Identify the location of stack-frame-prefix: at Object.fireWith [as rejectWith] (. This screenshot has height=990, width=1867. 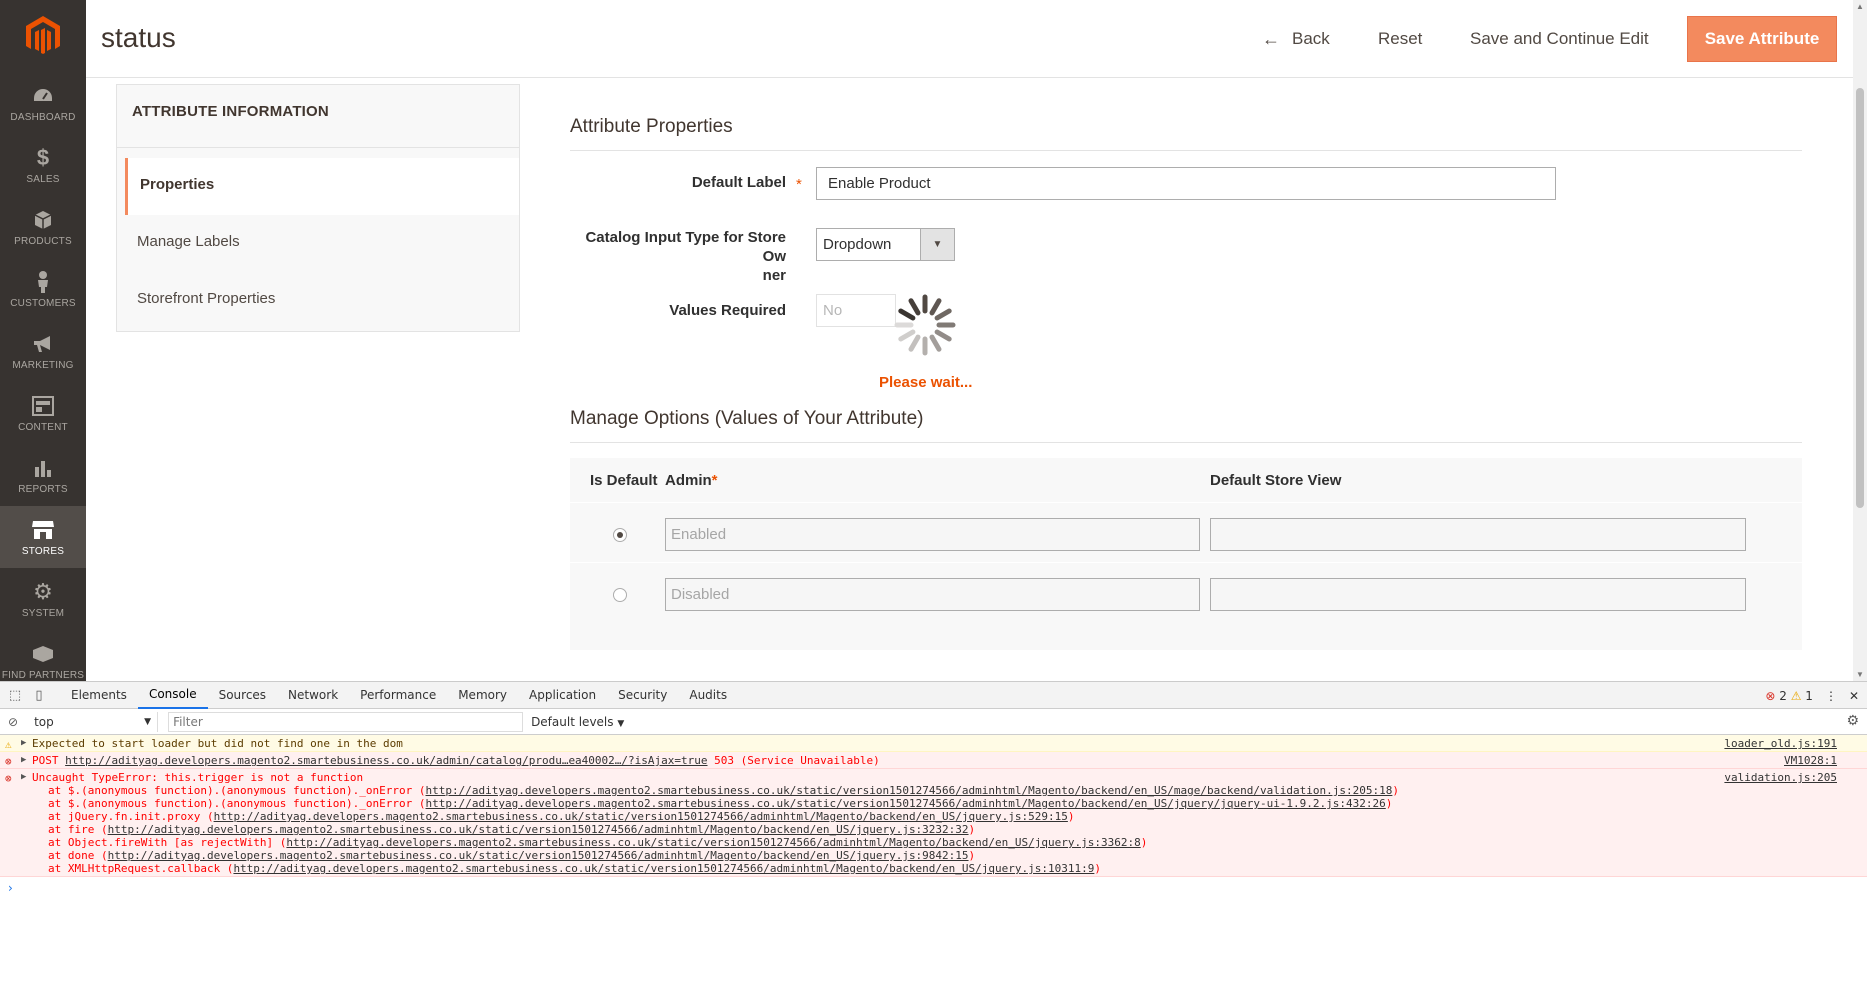
(167, 842).